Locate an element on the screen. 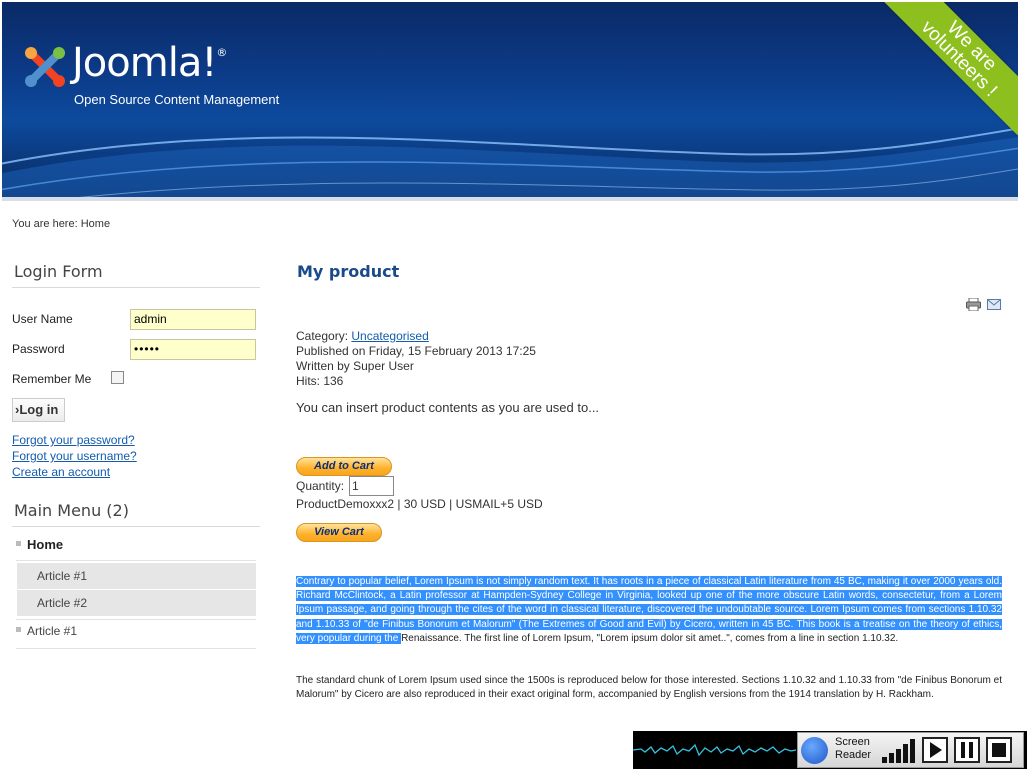 Image resolution: width=1027 pixels, height=769 pixels. menu-item-article-1-label: Article #1 is located at coordinates (52, 631).